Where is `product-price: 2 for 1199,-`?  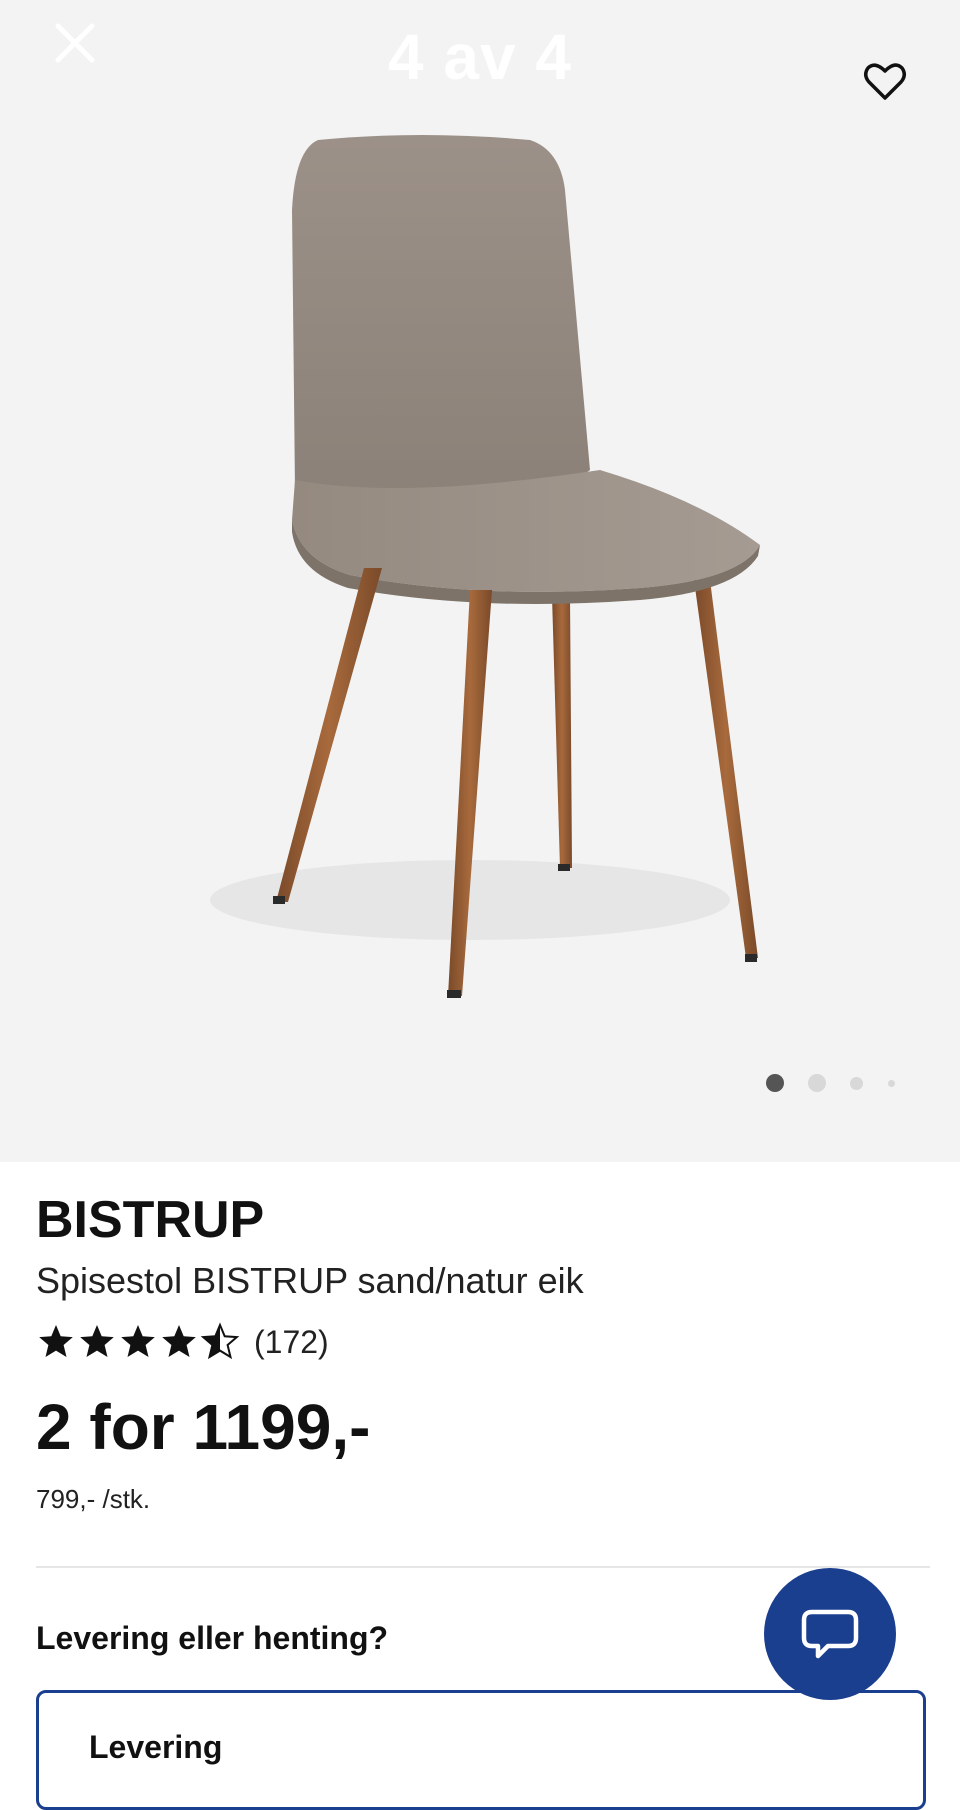
product-price: 2 for 1199,- is located at coordinates (203, 1427).